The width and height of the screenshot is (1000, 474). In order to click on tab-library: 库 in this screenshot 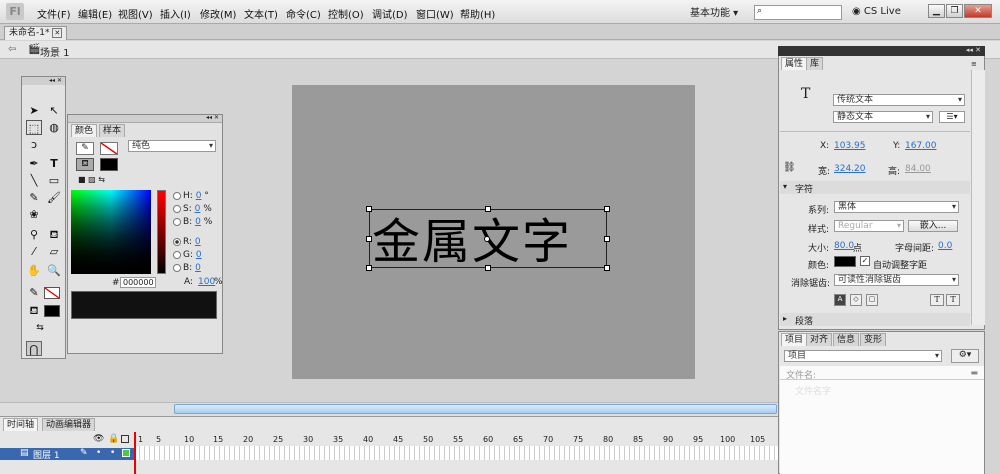, I will do `click(815, 63)`.